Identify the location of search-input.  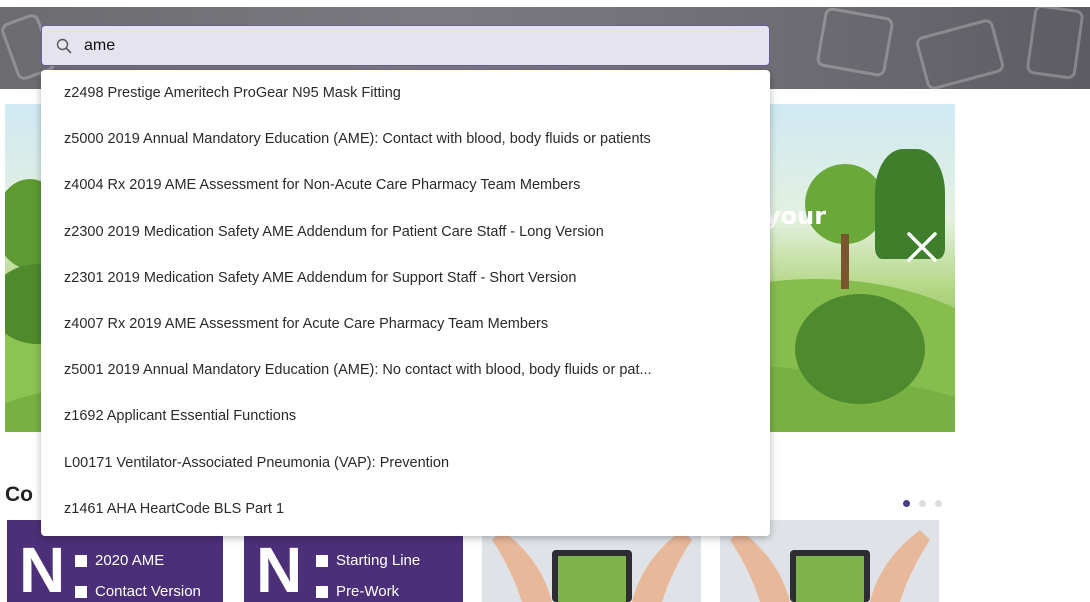
(384, 45).